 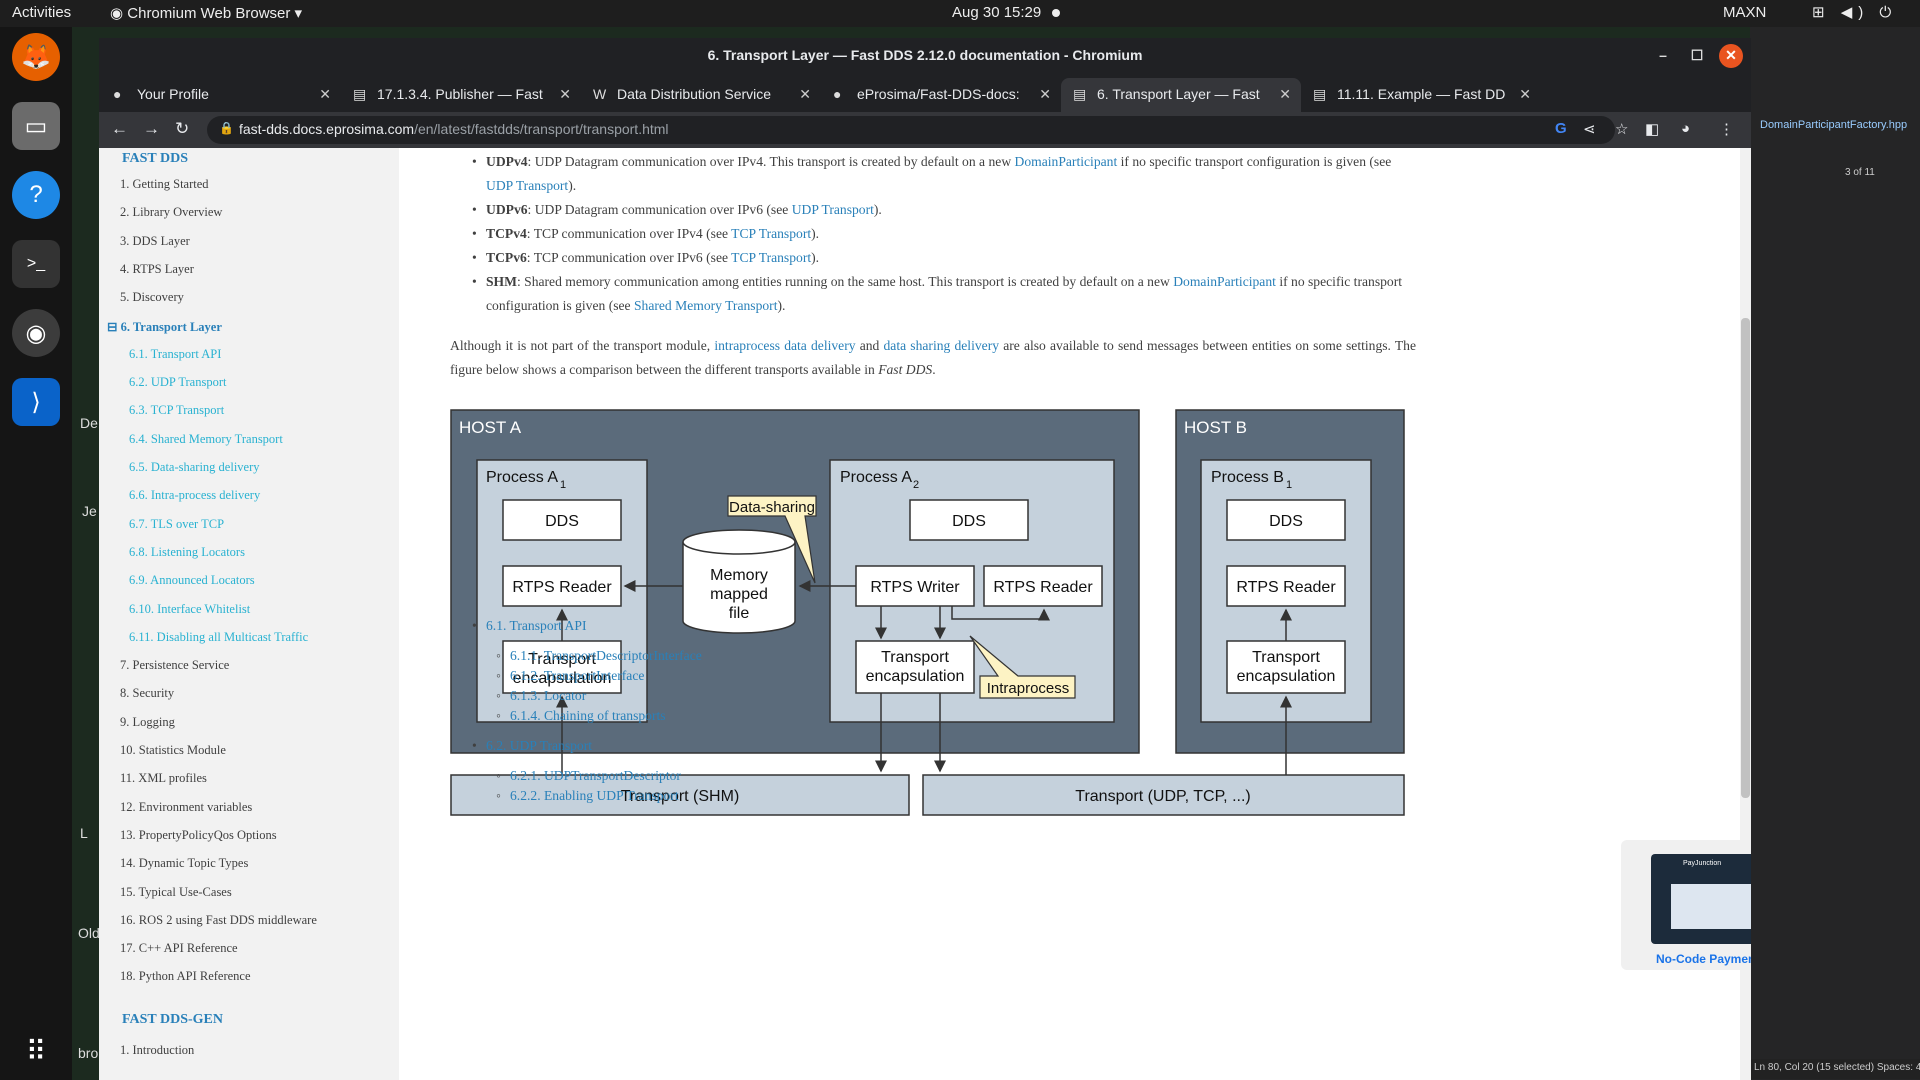 What do you see at coordinates (600, 94) in the screenshot?
I see `wikipedia-icon: W` at bounding box center [600, 94].